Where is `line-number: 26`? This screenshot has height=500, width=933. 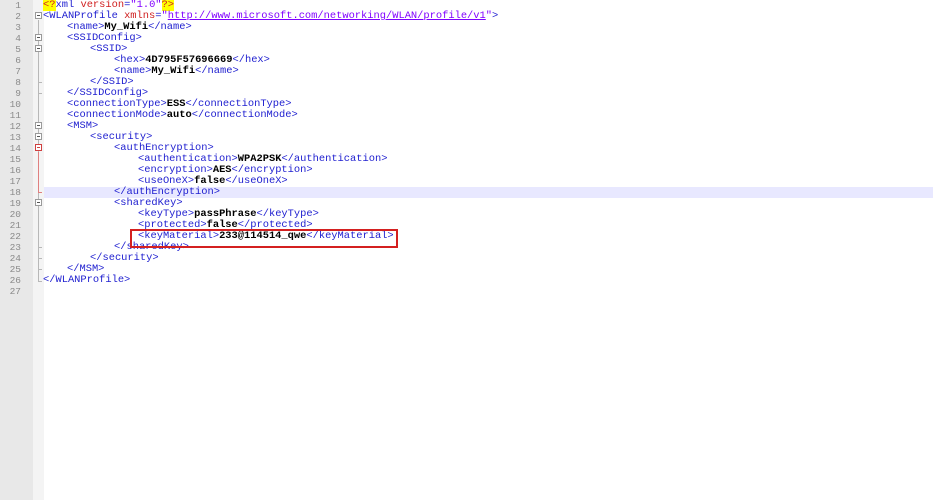
line-number: 26 is located at coordinates (15, 280).